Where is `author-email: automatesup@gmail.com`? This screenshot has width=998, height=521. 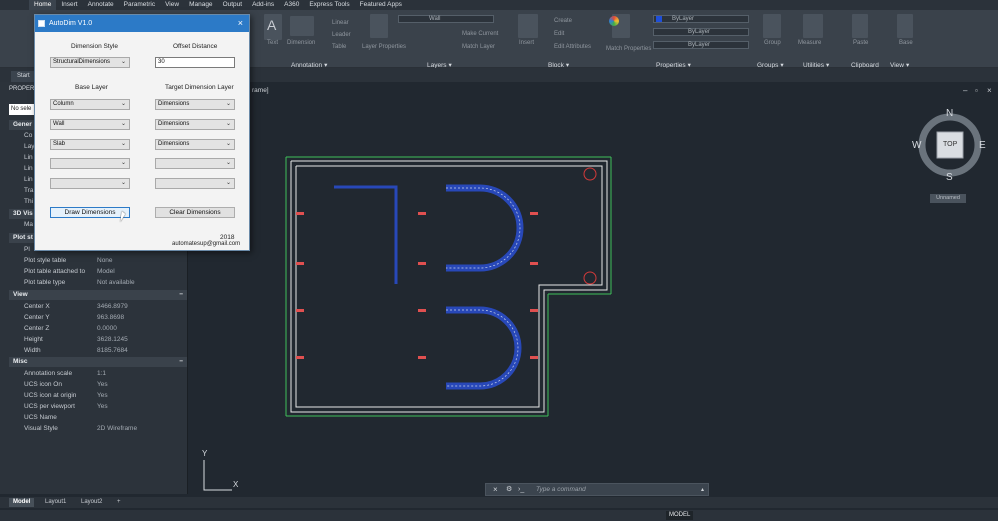 author-email: automatesup@gmail.com is located at coordinates (206, 244).